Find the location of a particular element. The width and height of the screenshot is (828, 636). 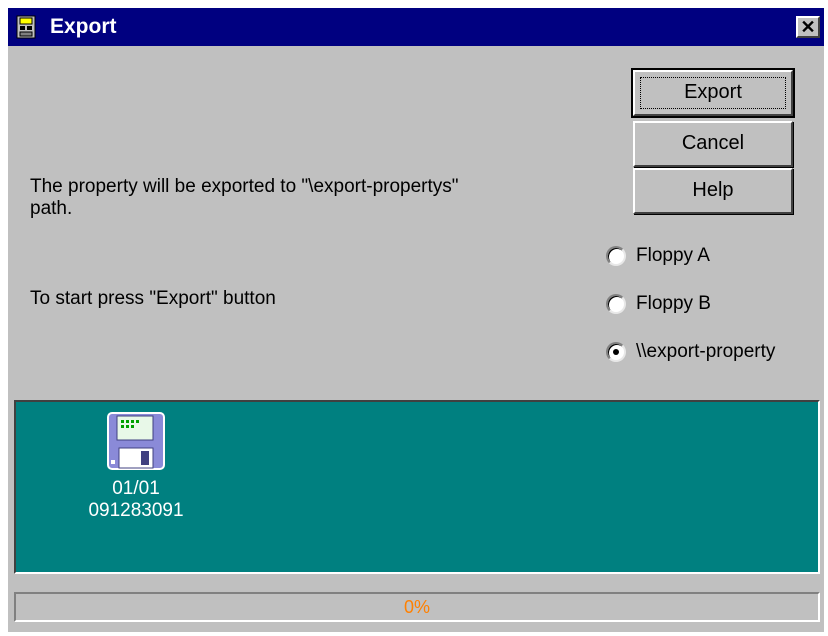

item-caption: 01/01 091283091 is located at coordinates (136, 500).